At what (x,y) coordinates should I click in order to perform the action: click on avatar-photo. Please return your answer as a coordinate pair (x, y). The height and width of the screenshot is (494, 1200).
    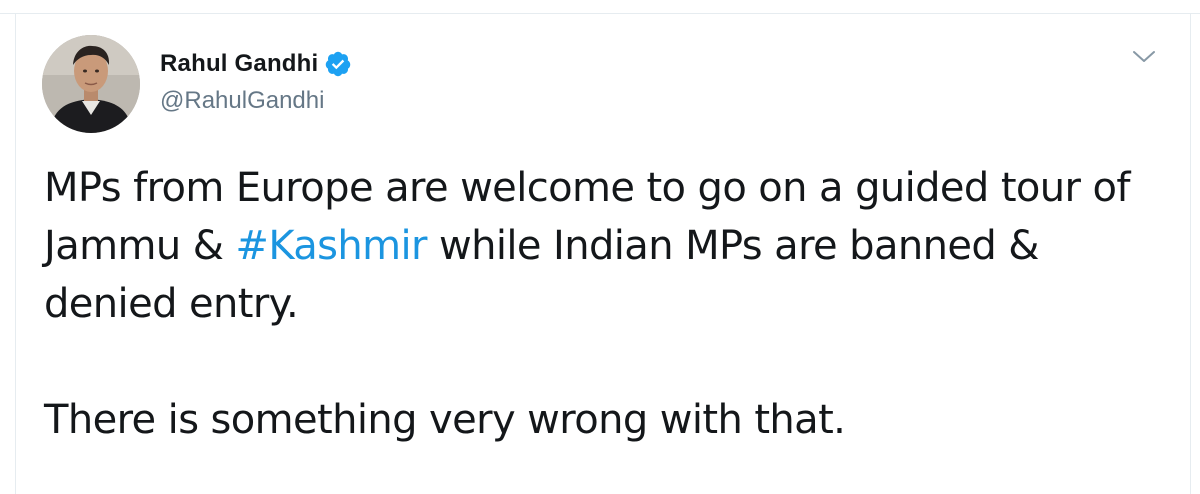
    Looking at the image, I should click on (91, 84).